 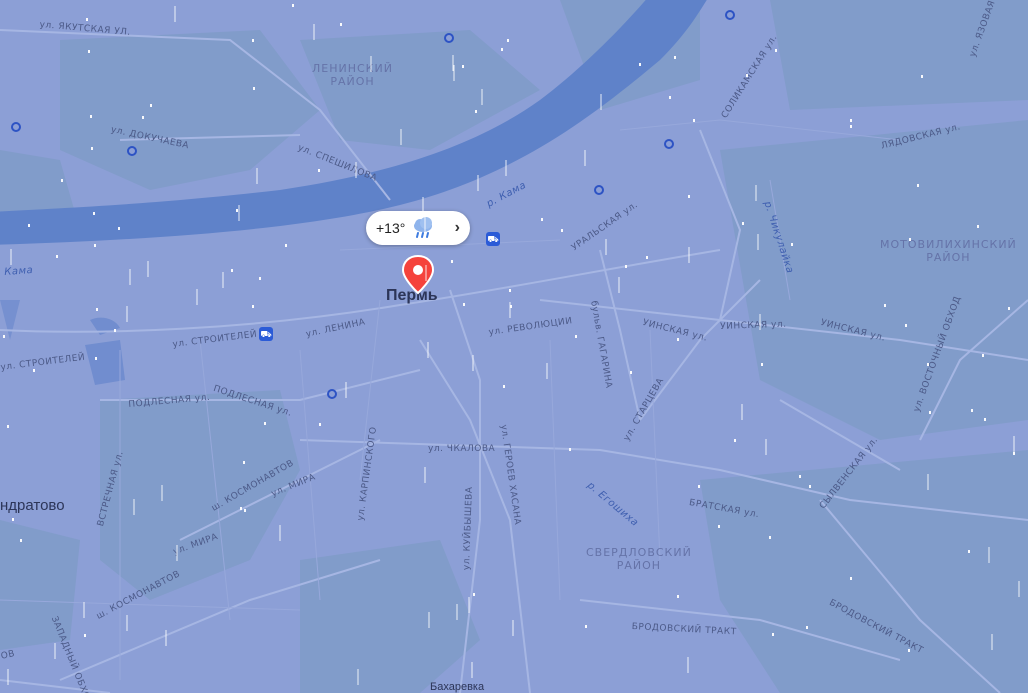 I want to click on weather-widget: +13° ›, so click(x=418, y=228).